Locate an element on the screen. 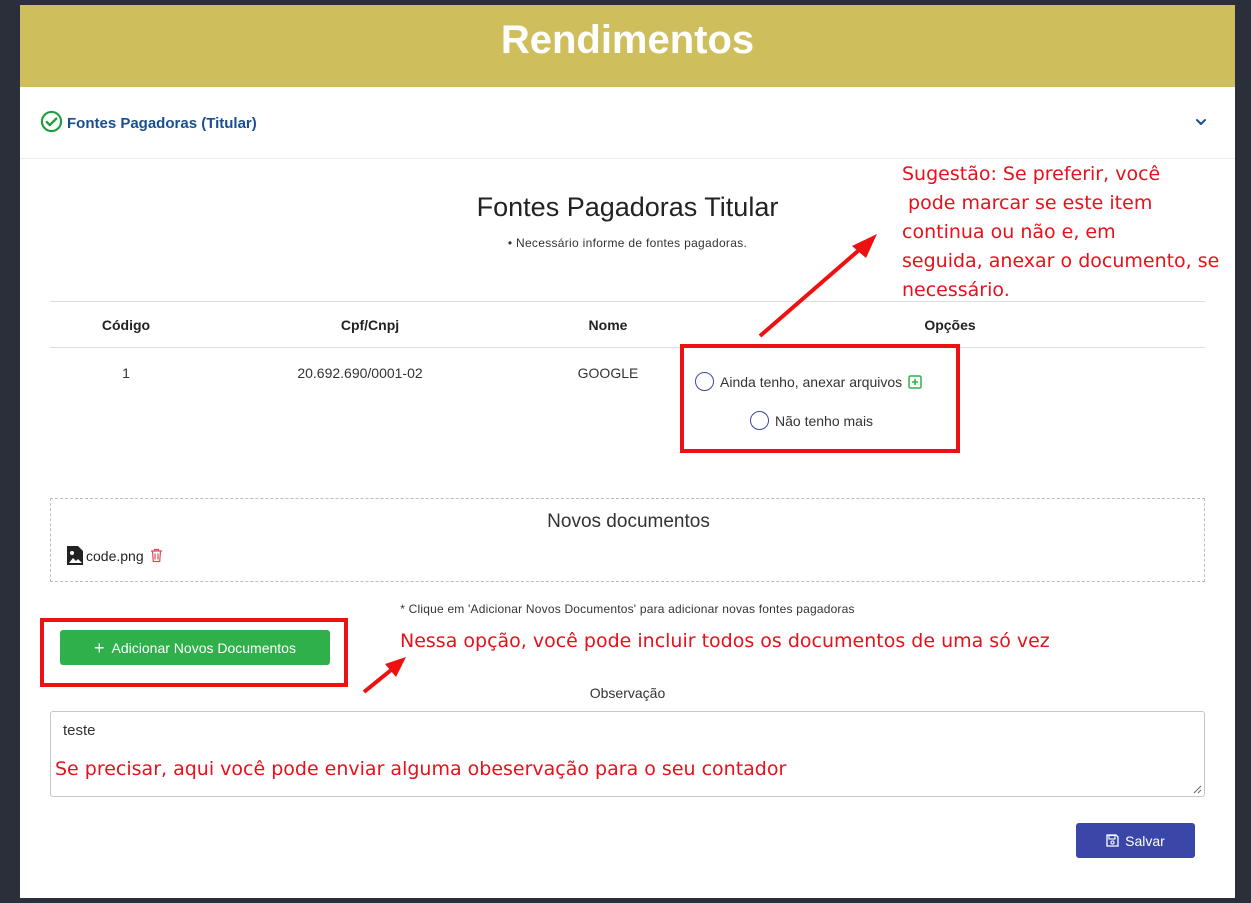 The image size is (1251, 903). page-banner: Rendimentos is located at coordinates (627, 46).